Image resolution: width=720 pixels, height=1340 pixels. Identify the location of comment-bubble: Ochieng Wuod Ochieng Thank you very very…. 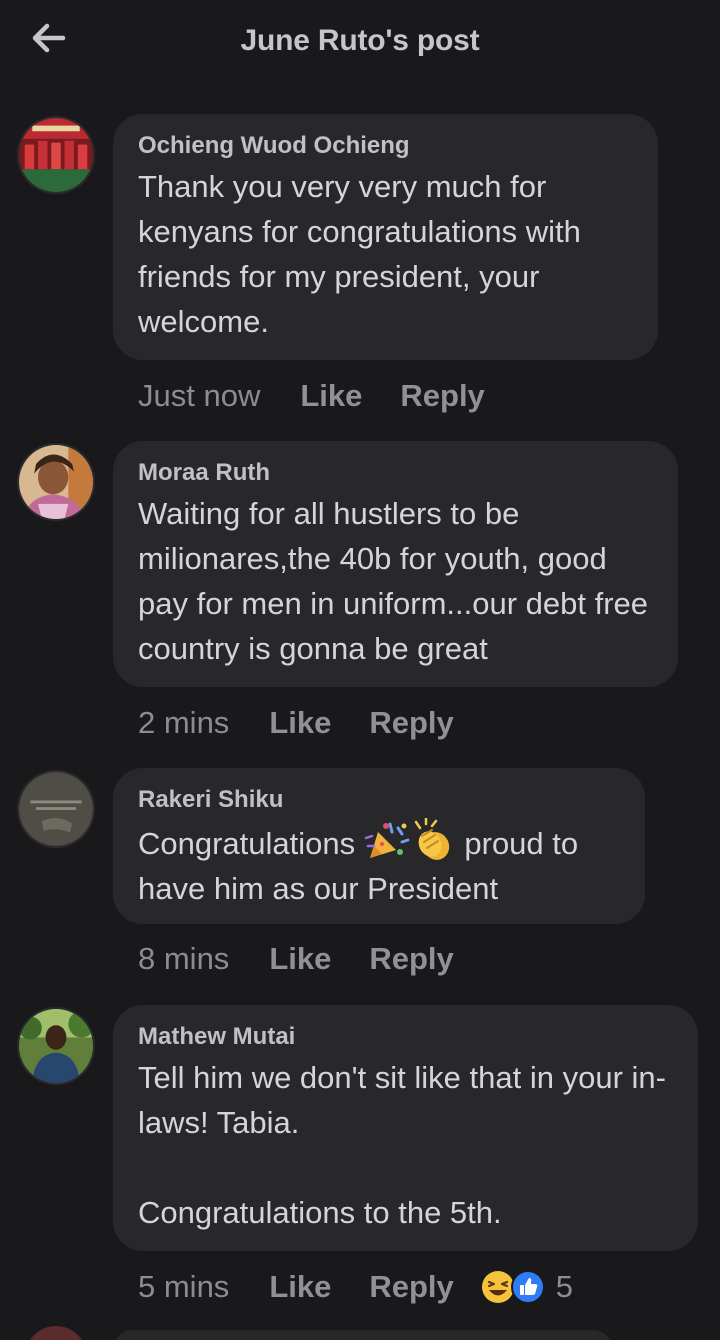
(385, 237).